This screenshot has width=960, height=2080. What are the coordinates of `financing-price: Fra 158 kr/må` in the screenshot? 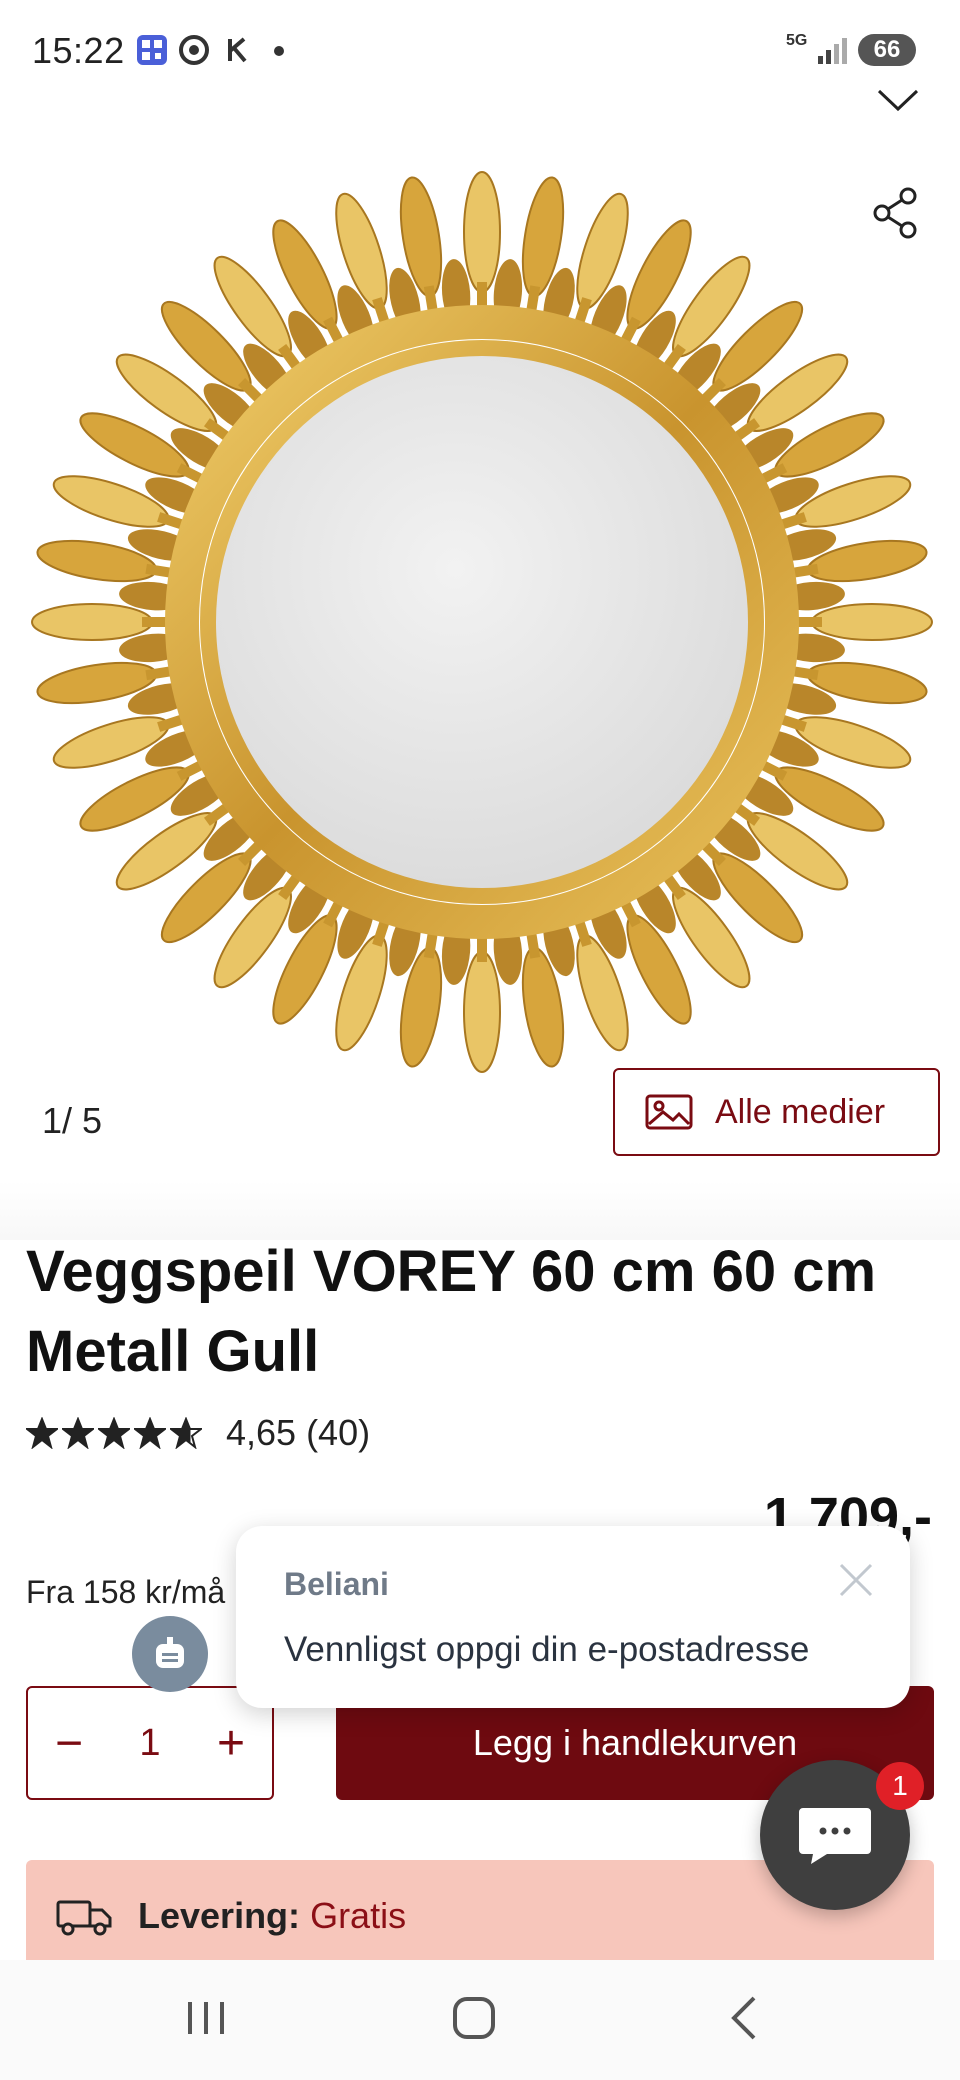 It's located at (126, 1592).